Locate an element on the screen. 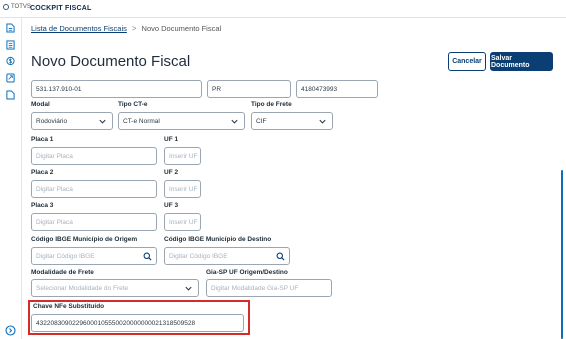 The image size is (566, 339). page-title: Novo Documento Fiscal is located at coordinates (111, 61).